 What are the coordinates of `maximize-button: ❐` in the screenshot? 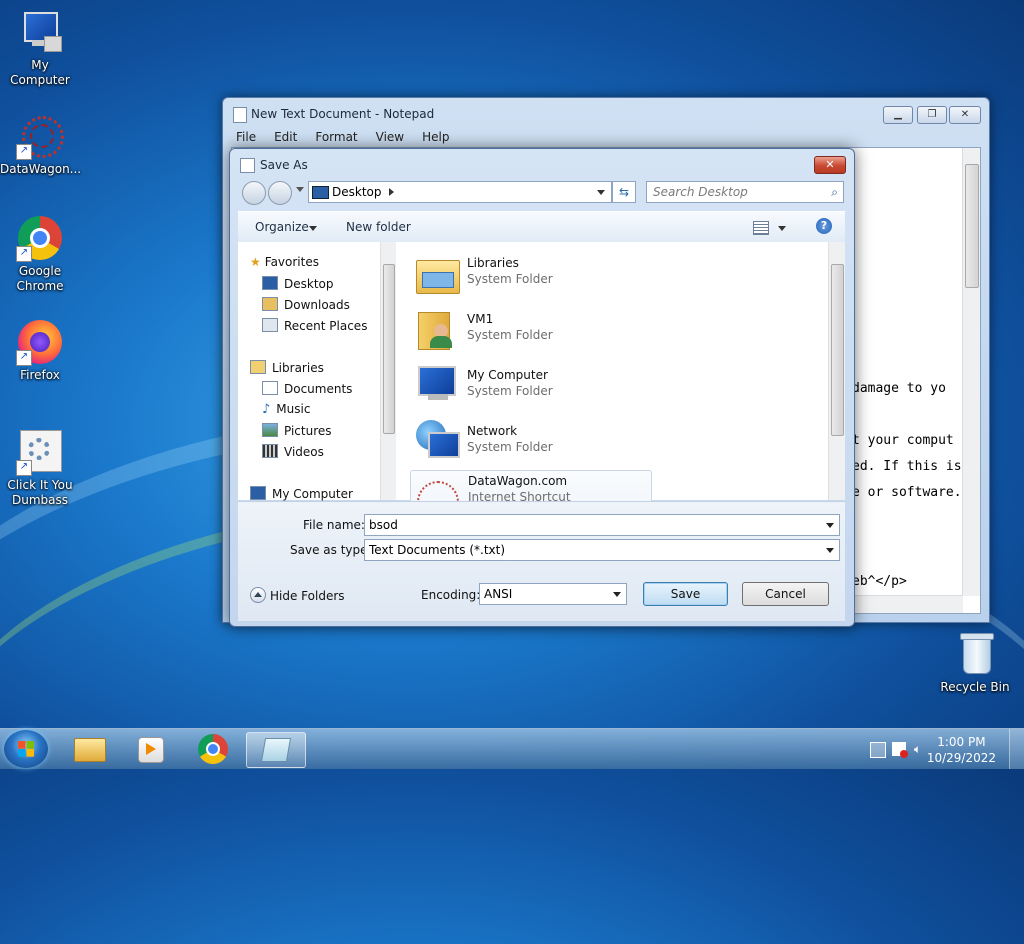 It's located at (932, 115).